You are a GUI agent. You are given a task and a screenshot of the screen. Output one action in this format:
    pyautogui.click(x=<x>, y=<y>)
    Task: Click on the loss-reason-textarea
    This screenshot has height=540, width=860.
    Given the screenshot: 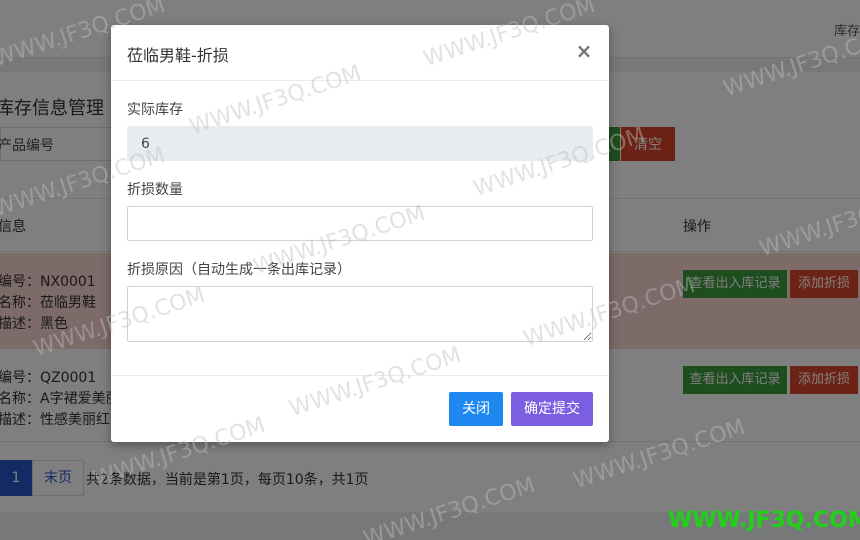 What is the action you would take?
    pyautogui.click(x=360, y=314)
    